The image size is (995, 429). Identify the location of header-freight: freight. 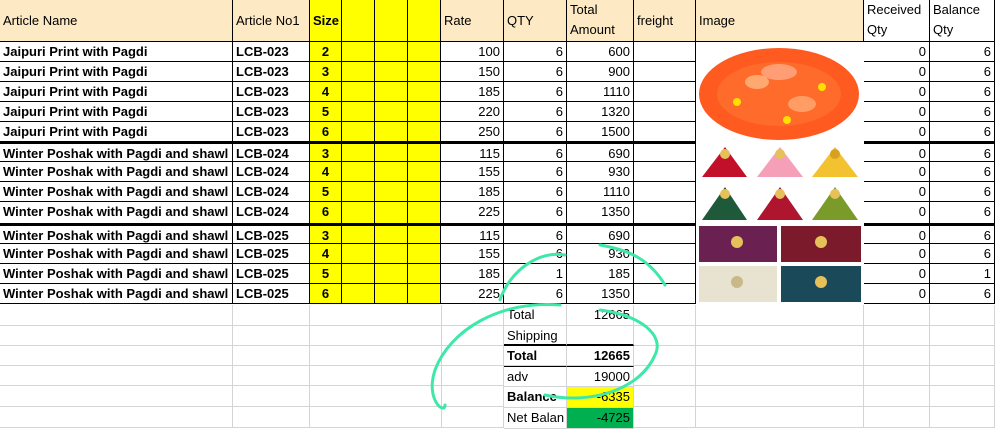
(665, 21).